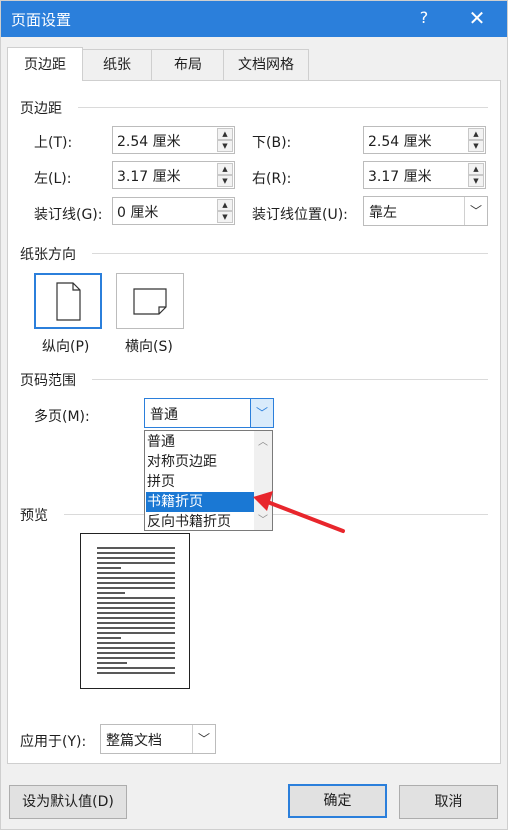 The height and width of the screenshot is (830, 508). Describe the element at coordinates (476, 146) in the screenshot. I see `bottom-margin-down-icon: ▼` at that location.